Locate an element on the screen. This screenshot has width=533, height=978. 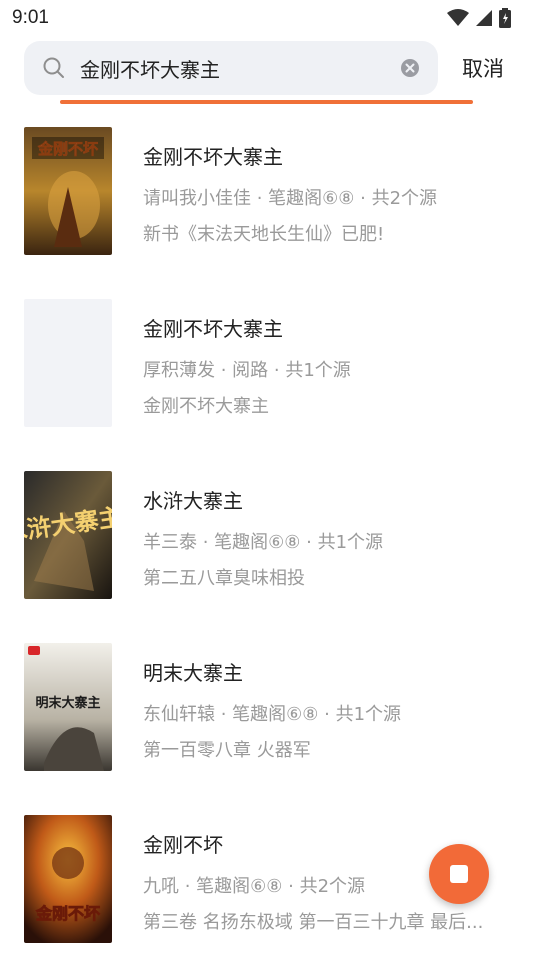
search-bar is located at coordinates (231, 68).